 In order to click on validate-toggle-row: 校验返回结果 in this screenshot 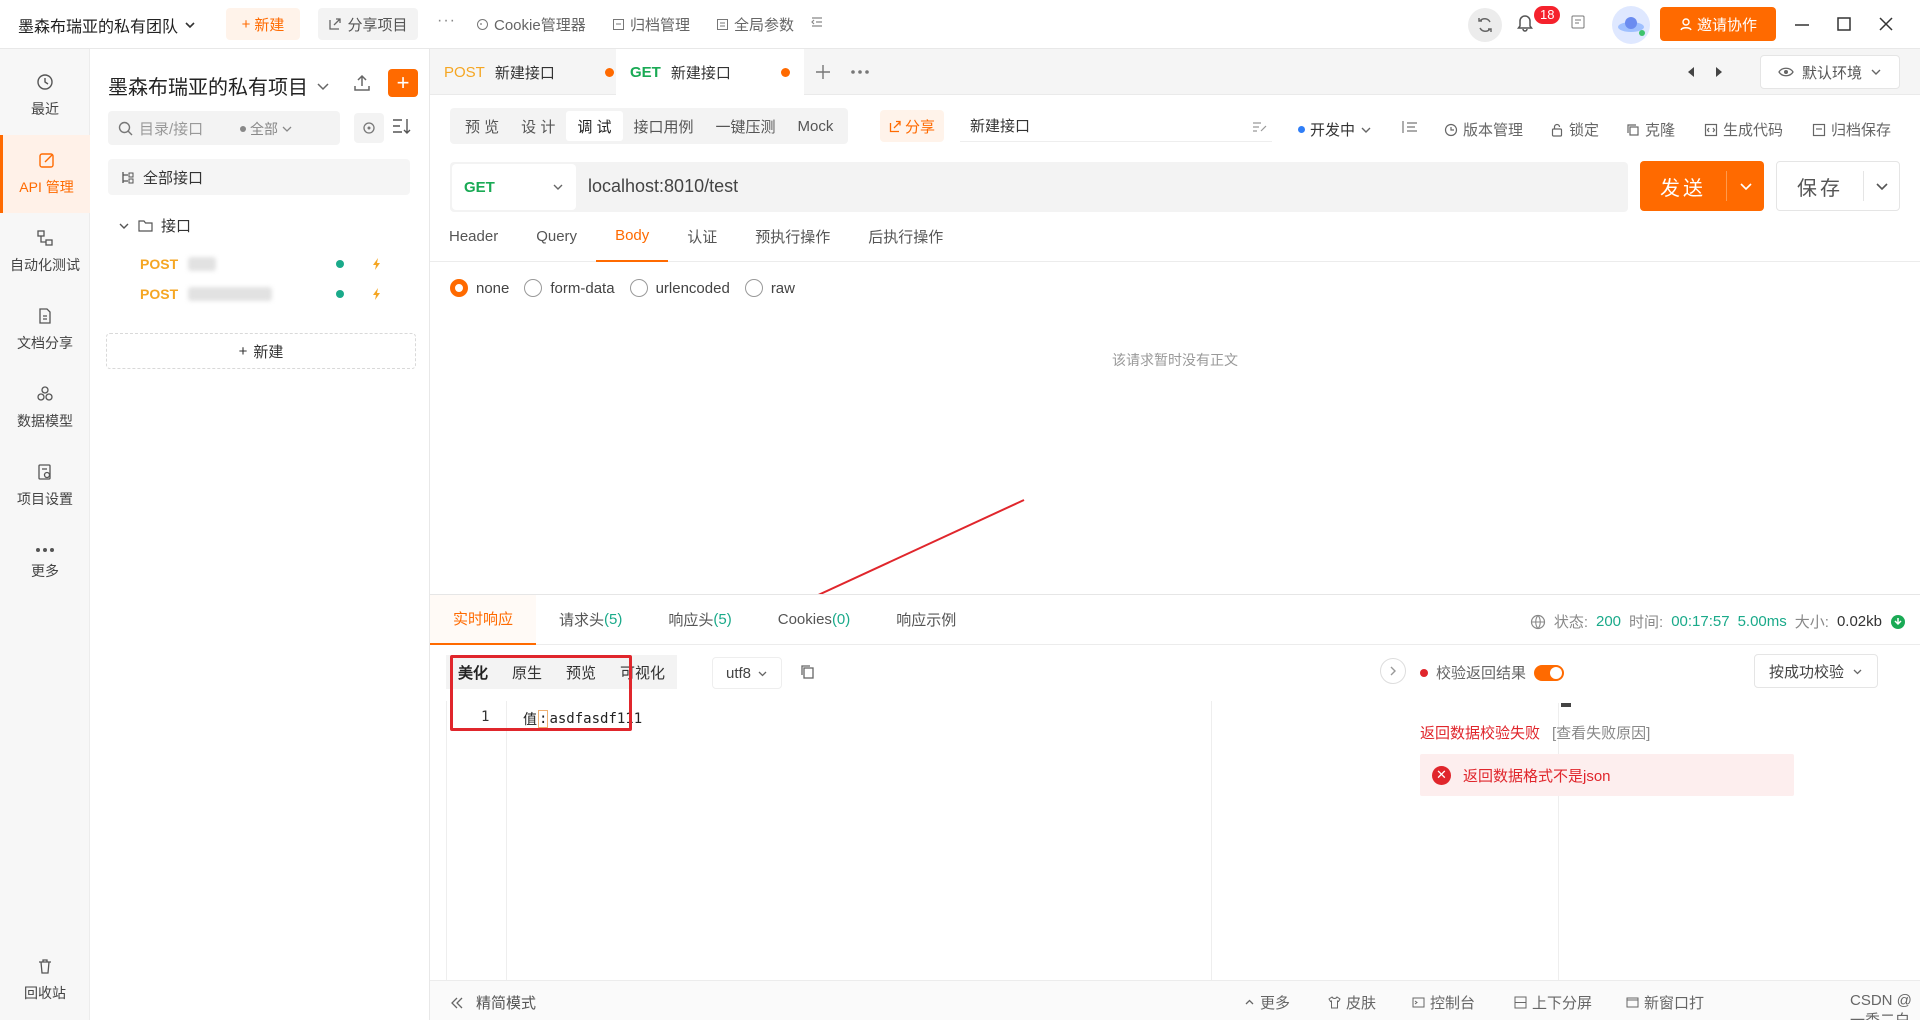, I will do `click(1492, 672)`.